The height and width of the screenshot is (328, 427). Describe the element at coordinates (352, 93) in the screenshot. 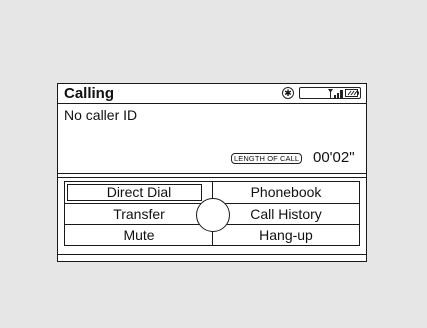

I see `battery-icon` at that location.